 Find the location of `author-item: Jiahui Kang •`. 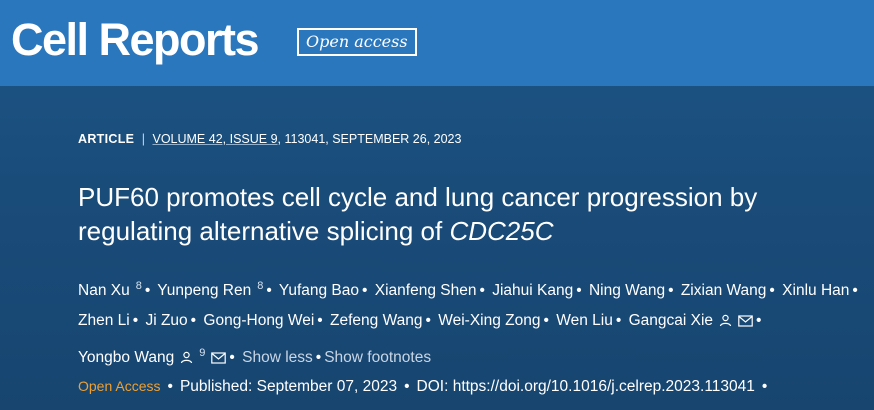

author-item: Jiahui Kang • is located at coordinates (538, 290).